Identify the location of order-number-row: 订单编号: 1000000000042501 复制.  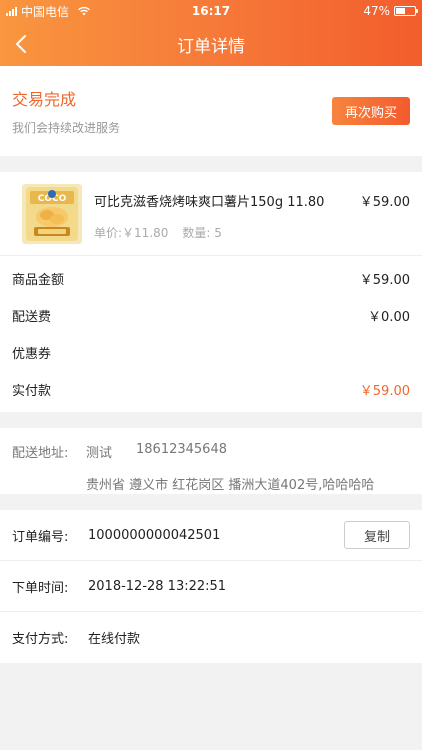
(211, 535).